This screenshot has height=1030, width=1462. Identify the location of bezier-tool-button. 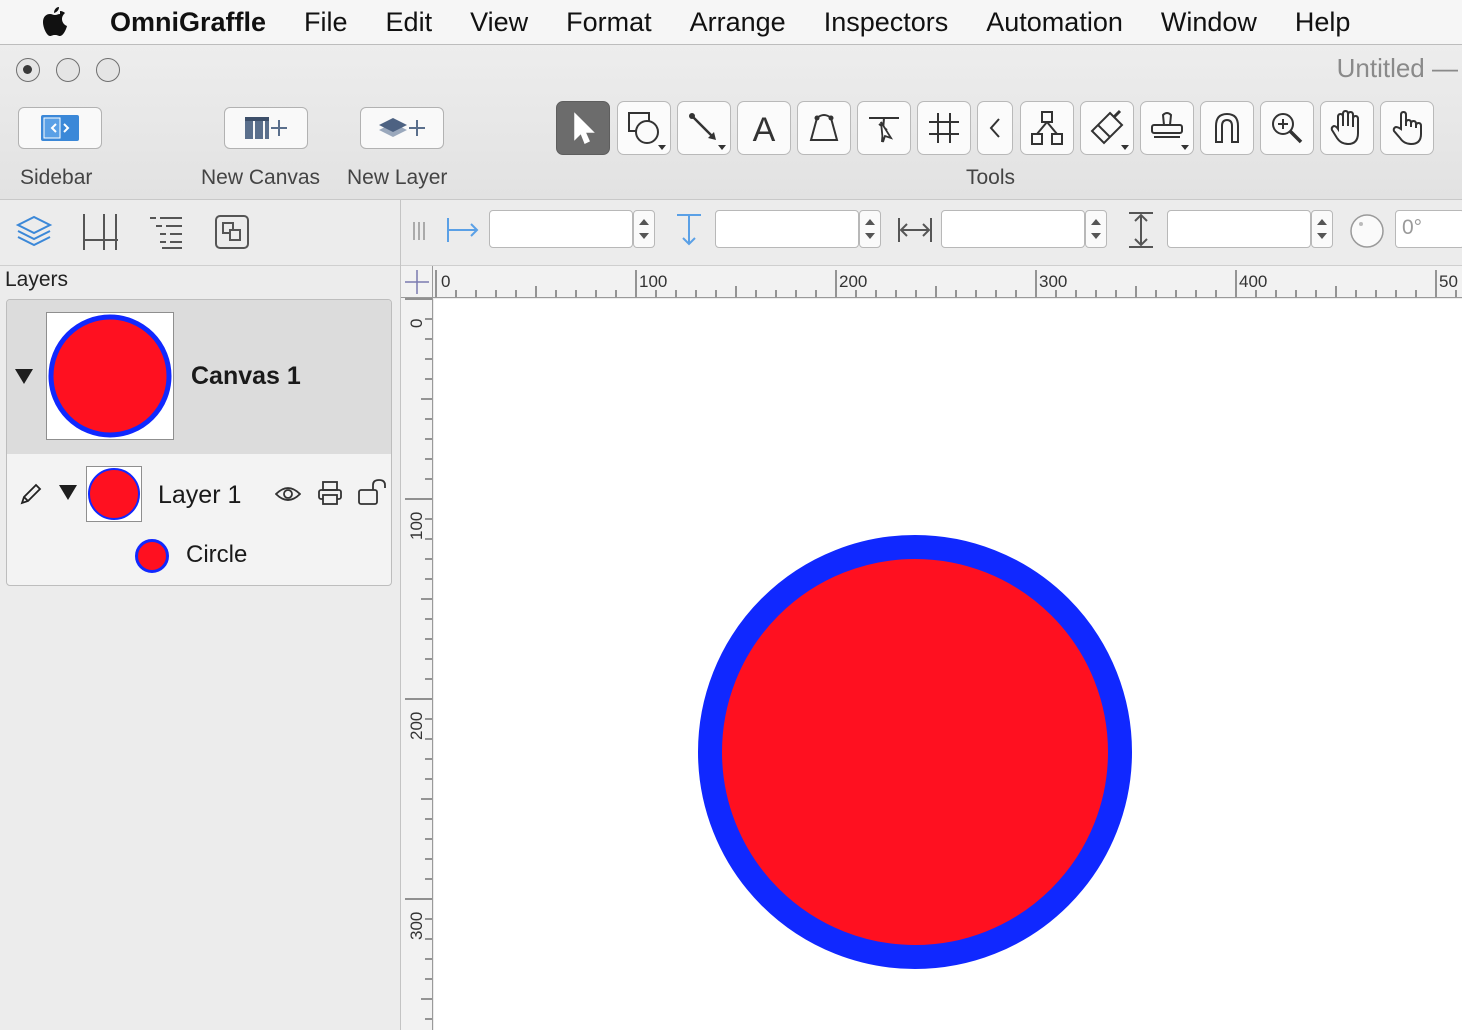
(824, 128).